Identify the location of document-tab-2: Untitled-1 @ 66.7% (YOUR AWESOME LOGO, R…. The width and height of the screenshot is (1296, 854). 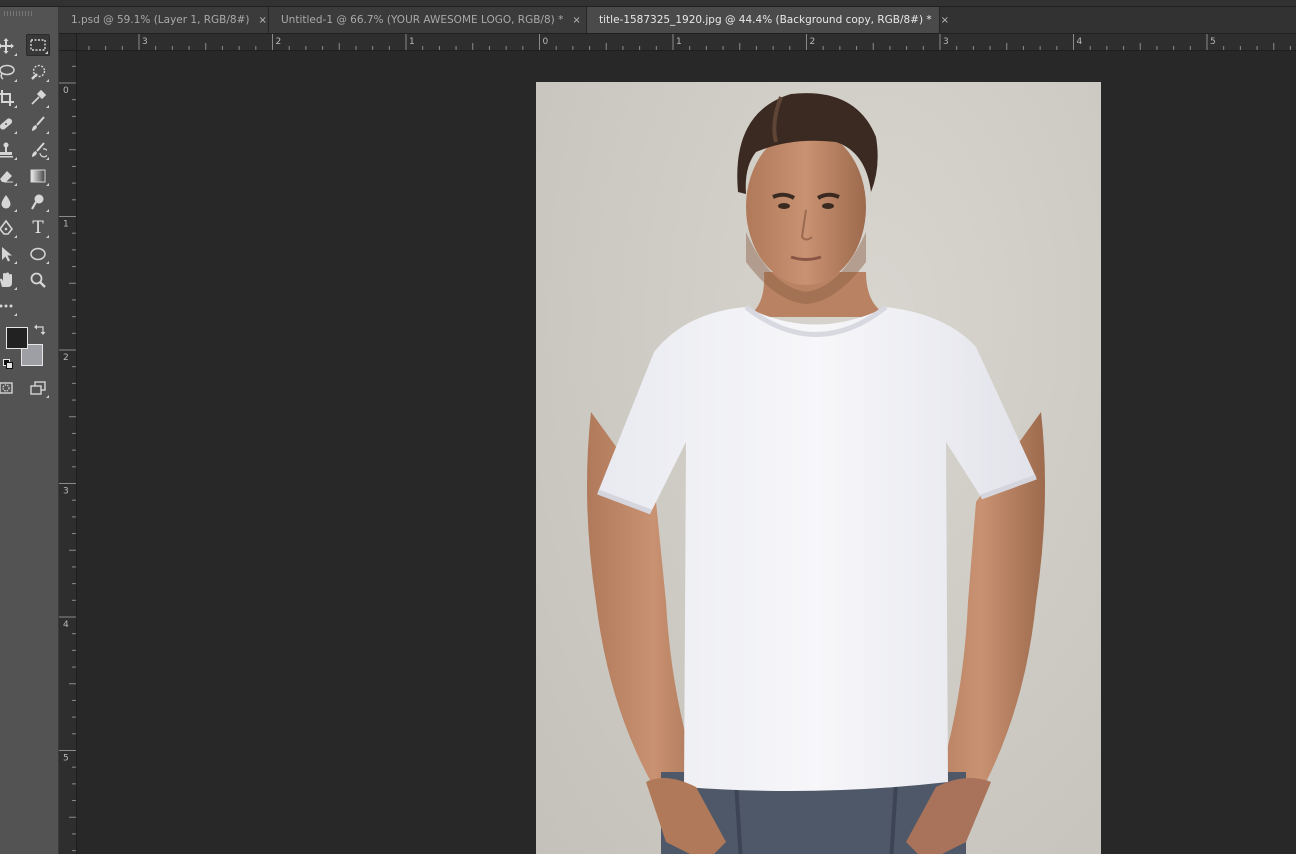
(428, 20).